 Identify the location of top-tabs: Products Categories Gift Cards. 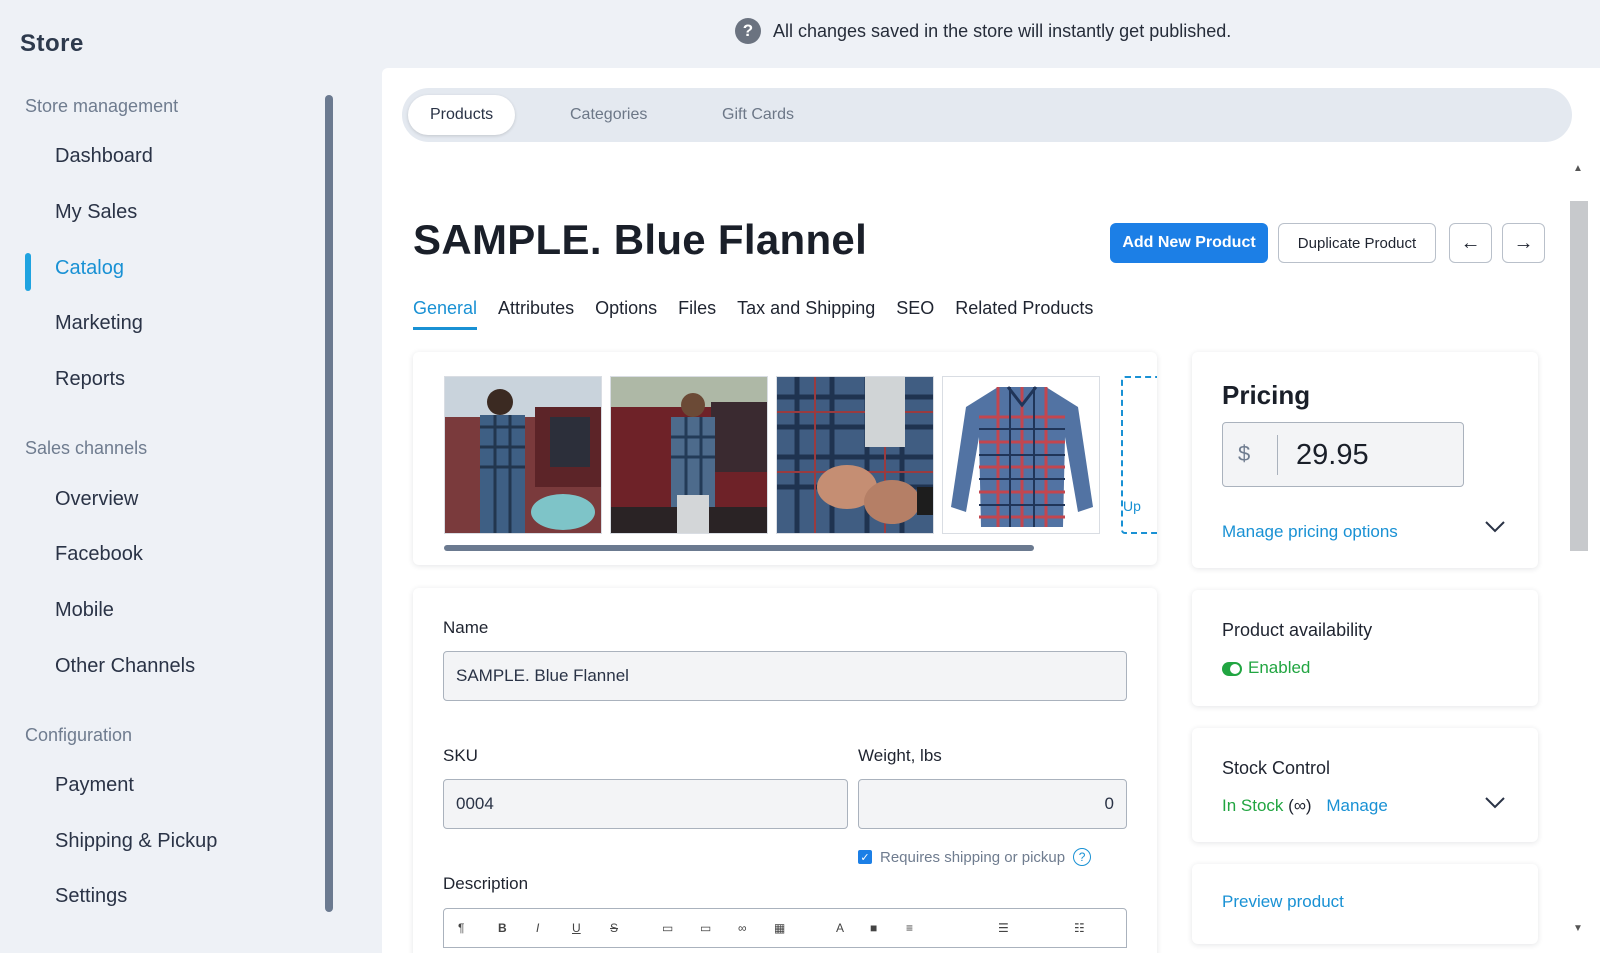
(987, 115).